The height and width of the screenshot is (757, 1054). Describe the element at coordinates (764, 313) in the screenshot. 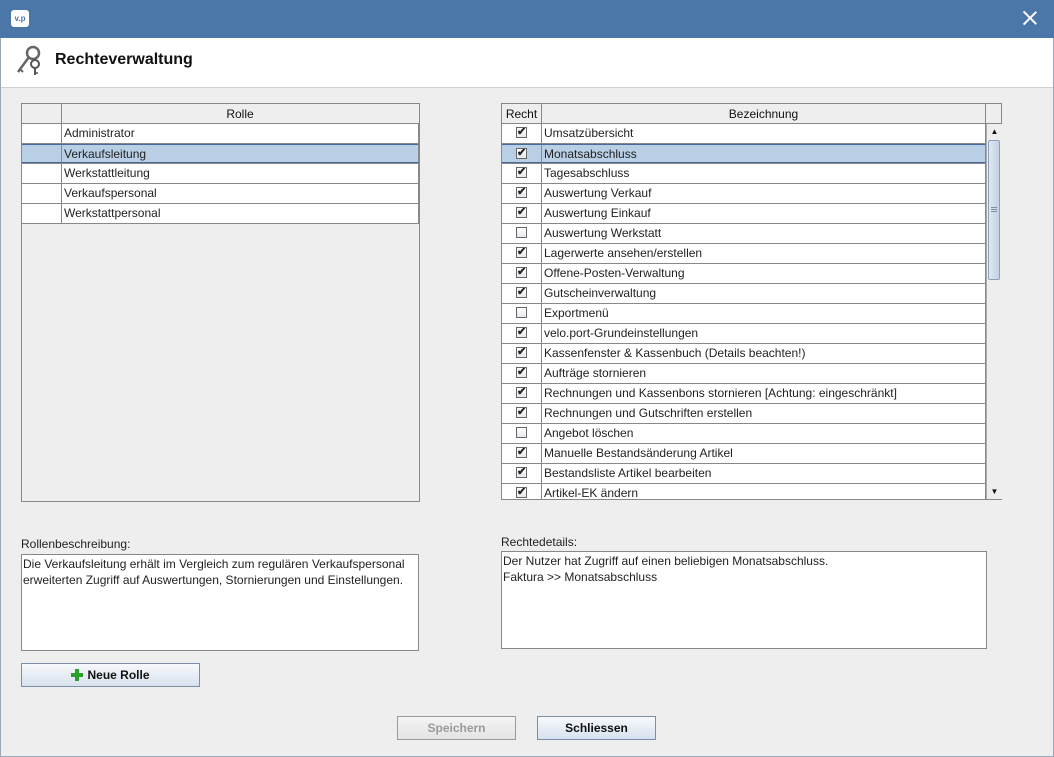

I see `right-label: Exportmenü` at that location.